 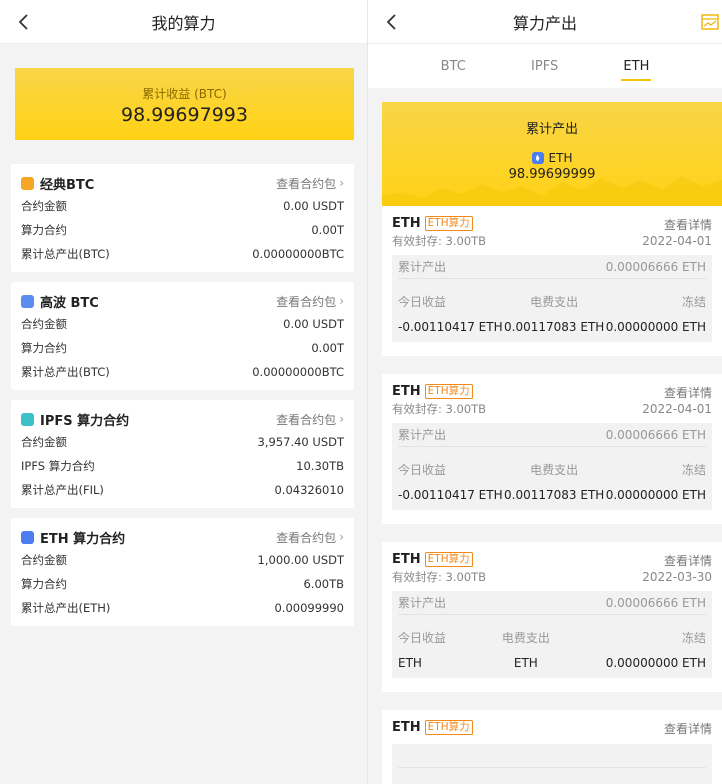 I want to click on contract-row-label: 累计总产出(FIL), so click(x=62, y=490).